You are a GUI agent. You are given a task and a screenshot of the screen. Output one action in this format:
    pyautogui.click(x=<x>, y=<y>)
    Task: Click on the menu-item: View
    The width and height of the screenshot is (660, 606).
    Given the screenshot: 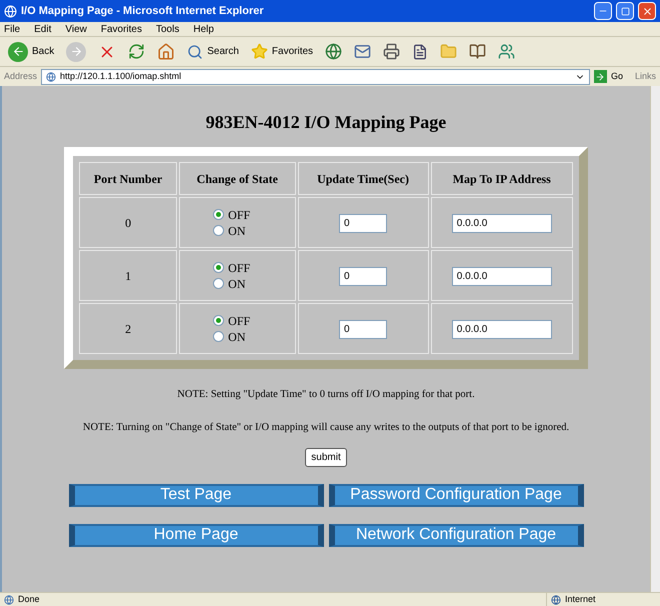 What is the action you would take?
    pyautogui.click(x=76, y=29)
    